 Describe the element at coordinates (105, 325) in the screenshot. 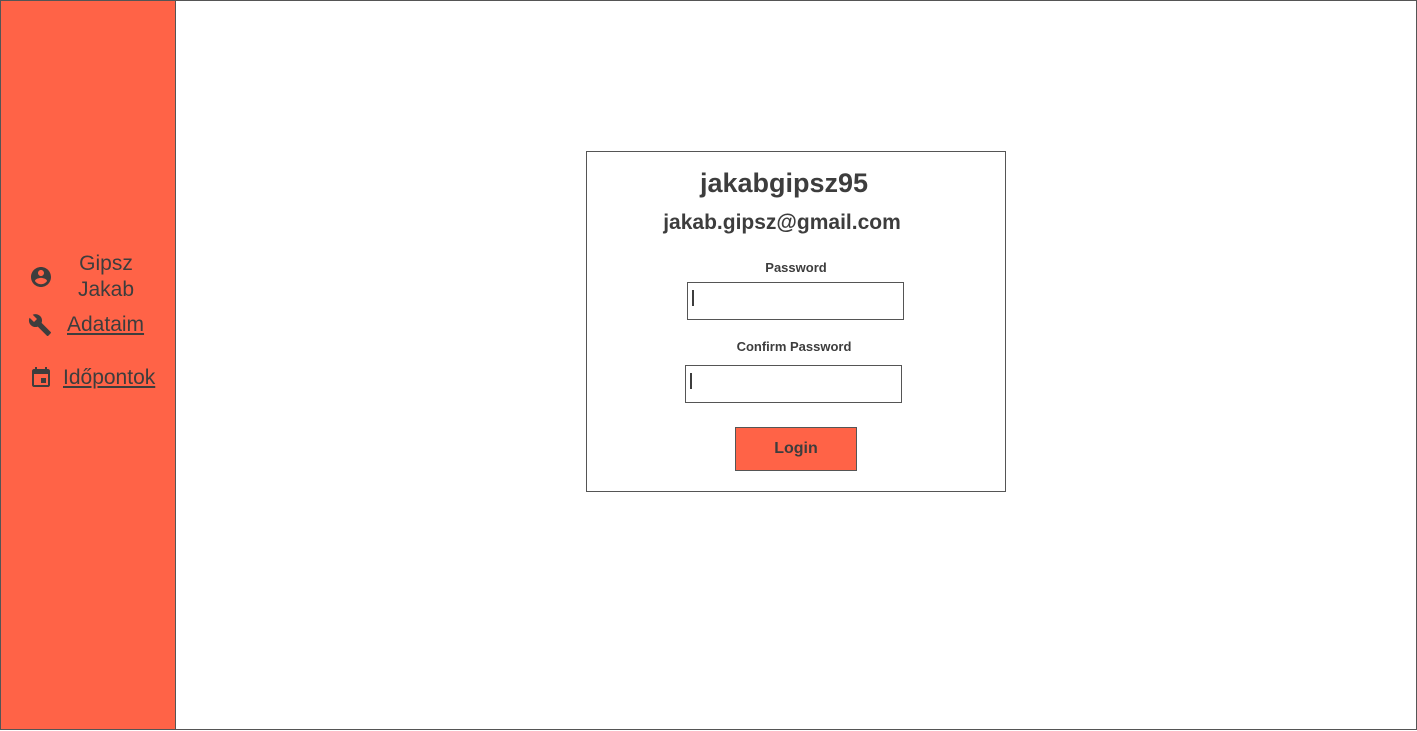

I see `sidebar-link-adataim: Adataim` at that location.